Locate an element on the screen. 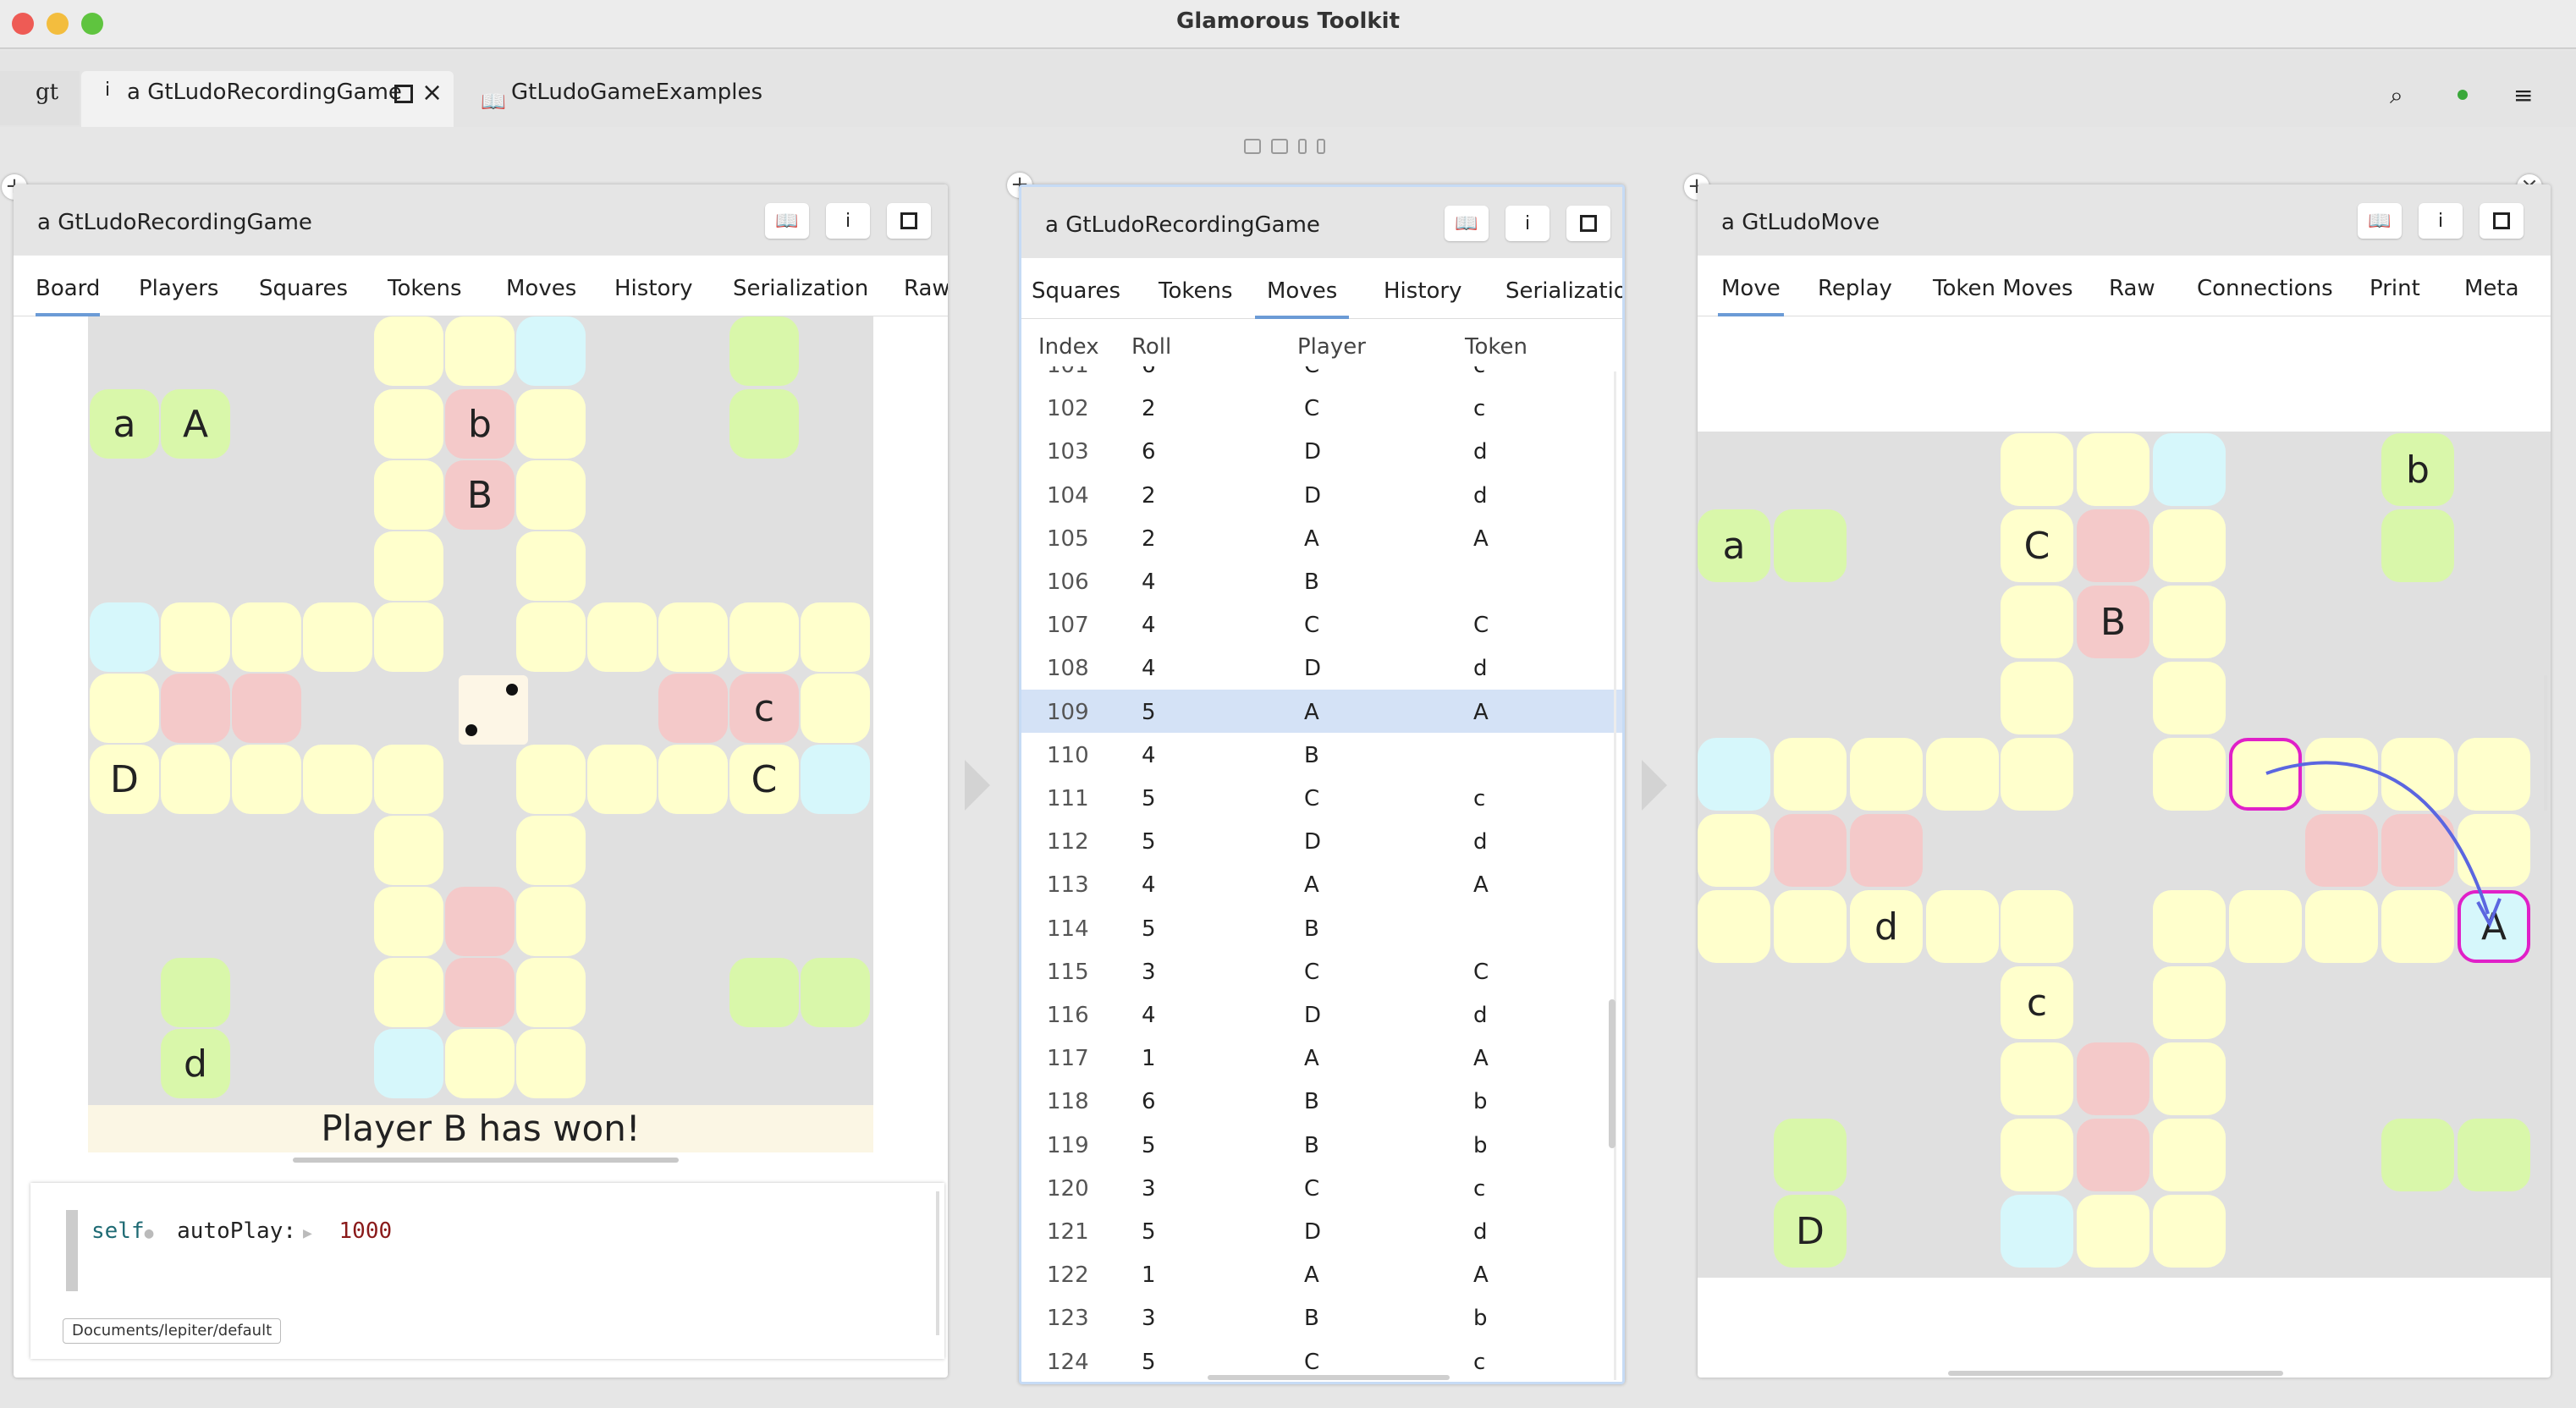 Image resolution: width=2576 pixels, height=1408 pixels. table-row: 109 5 A A is located at coordinates (1321, 711).